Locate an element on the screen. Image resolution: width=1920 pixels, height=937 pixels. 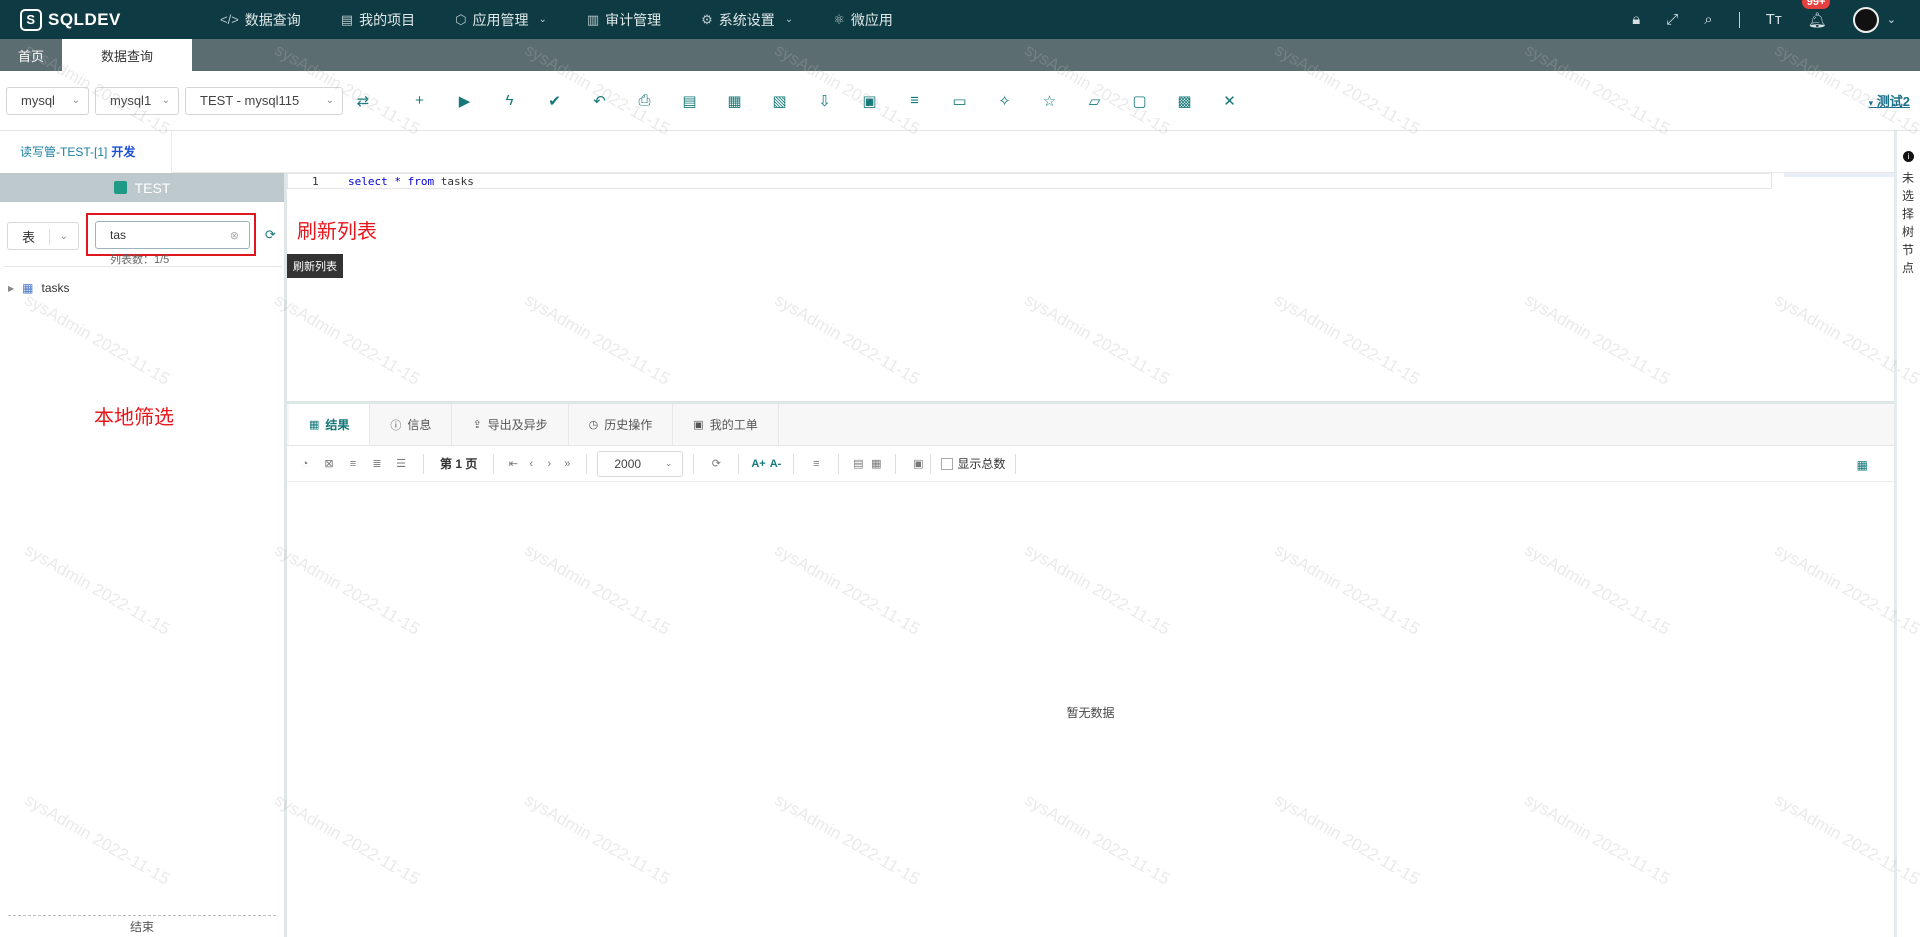
nav-item-label: 数据查询 is located at coordinates (272, 19).